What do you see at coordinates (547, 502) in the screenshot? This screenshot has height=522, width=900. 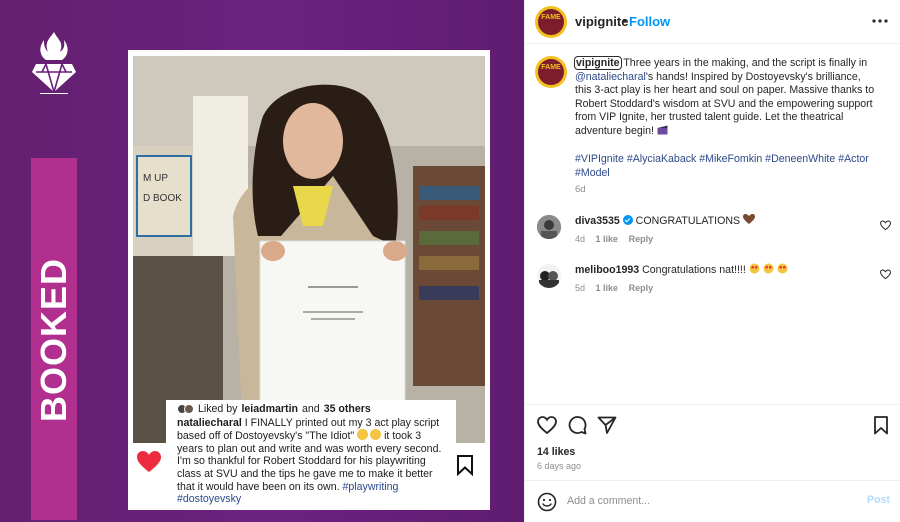 I see `emoji-picker-icon` at bounding box center [547, 502].